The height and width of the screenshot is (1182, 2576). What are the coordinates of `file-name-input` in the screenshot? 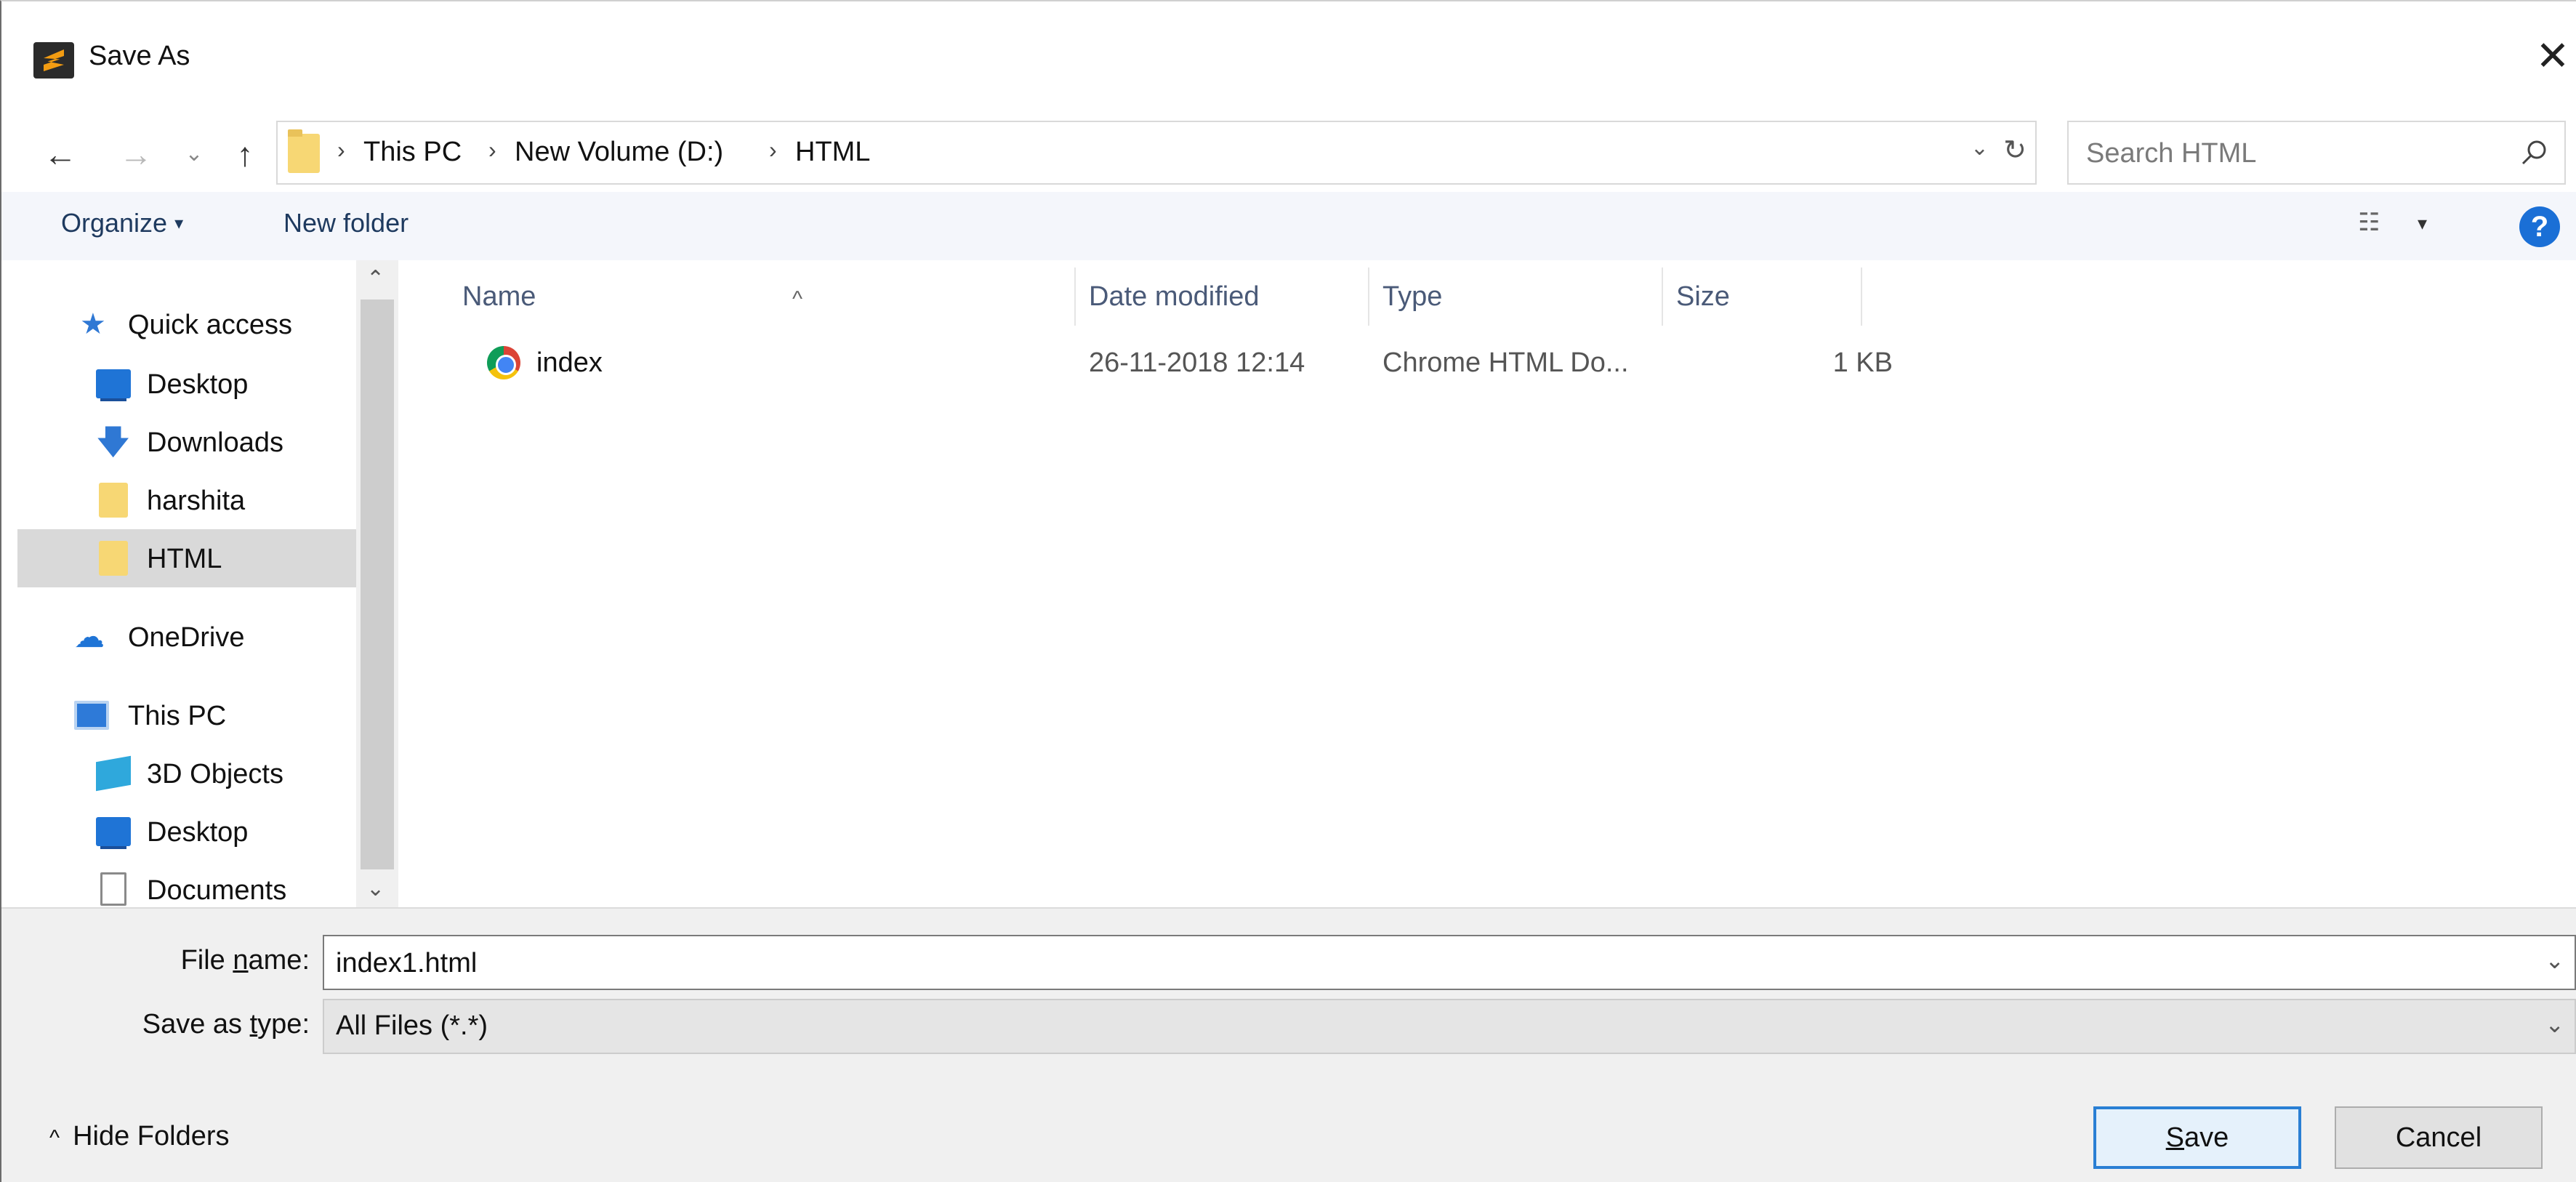 It's located at (1390, 963).